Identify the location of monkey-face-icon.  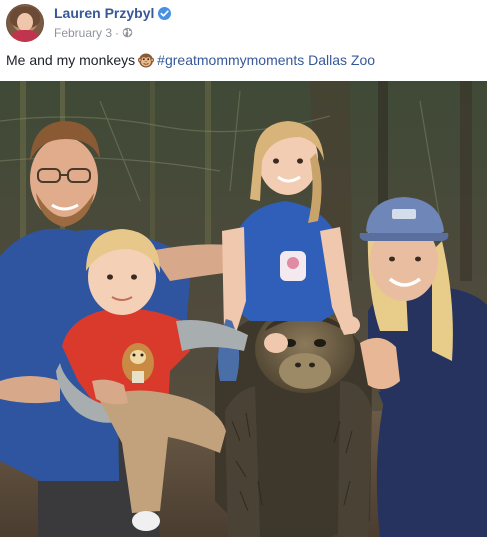
(146, 60).